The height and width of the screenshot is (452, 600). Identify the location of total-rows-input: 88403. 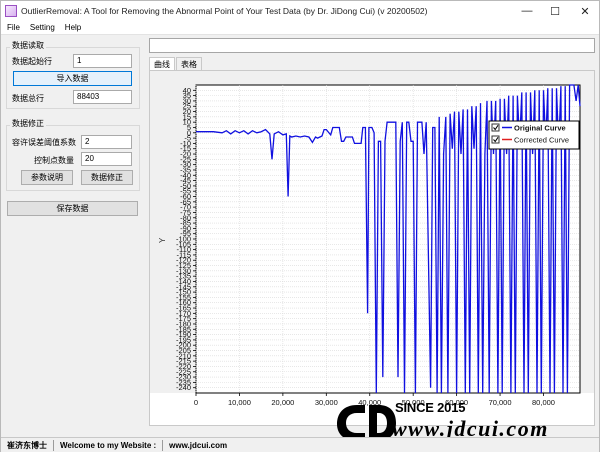
(102, 97).